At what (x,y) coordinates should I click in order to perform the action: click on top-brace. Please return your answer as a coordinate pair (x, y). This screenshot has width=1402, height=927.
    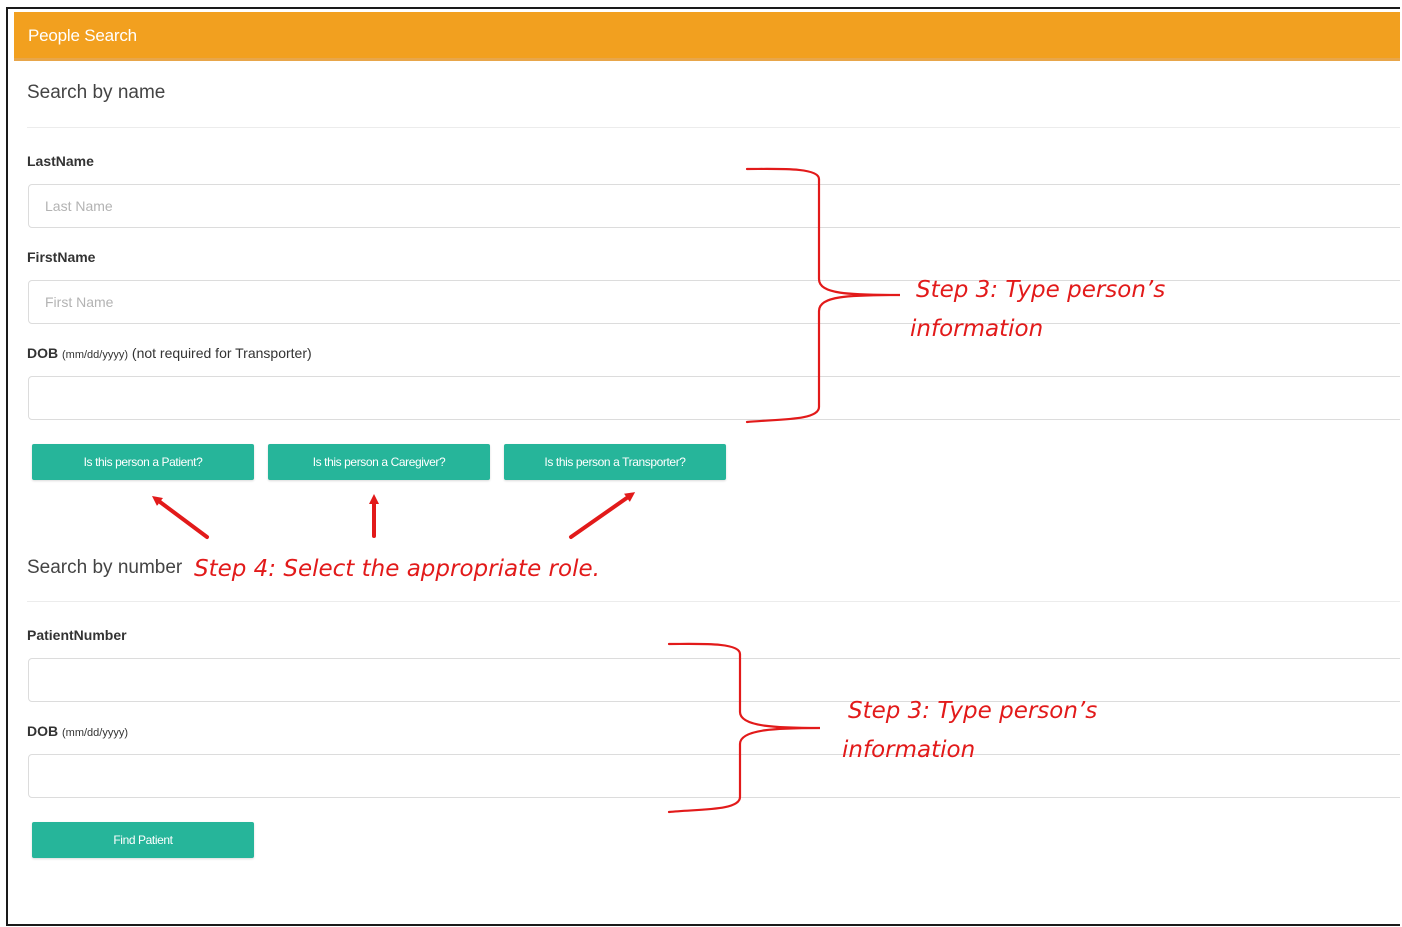
    Looking at the image, I should click on (823, 295).